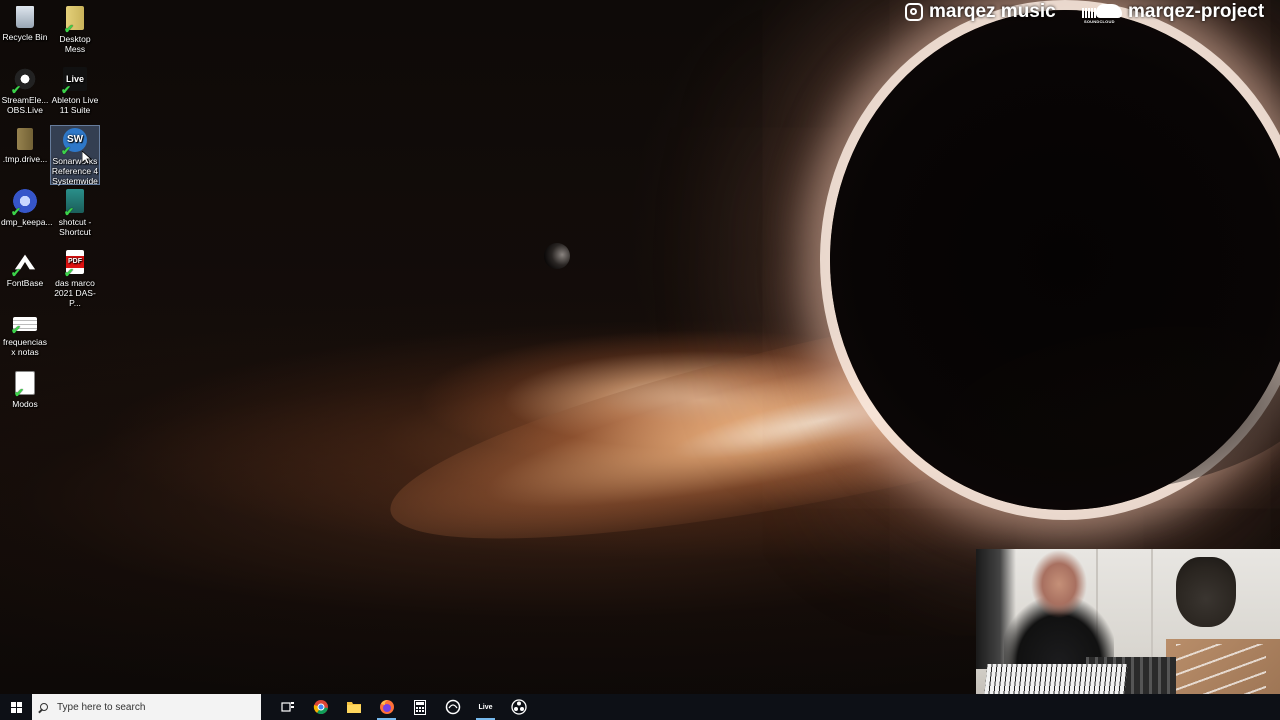 Image resolution: width=1280 pixels, height=720 pixels. Describe the element at coordinates (87, 158) in the screenshot. I see `mouse-cursor-icon` at that location.